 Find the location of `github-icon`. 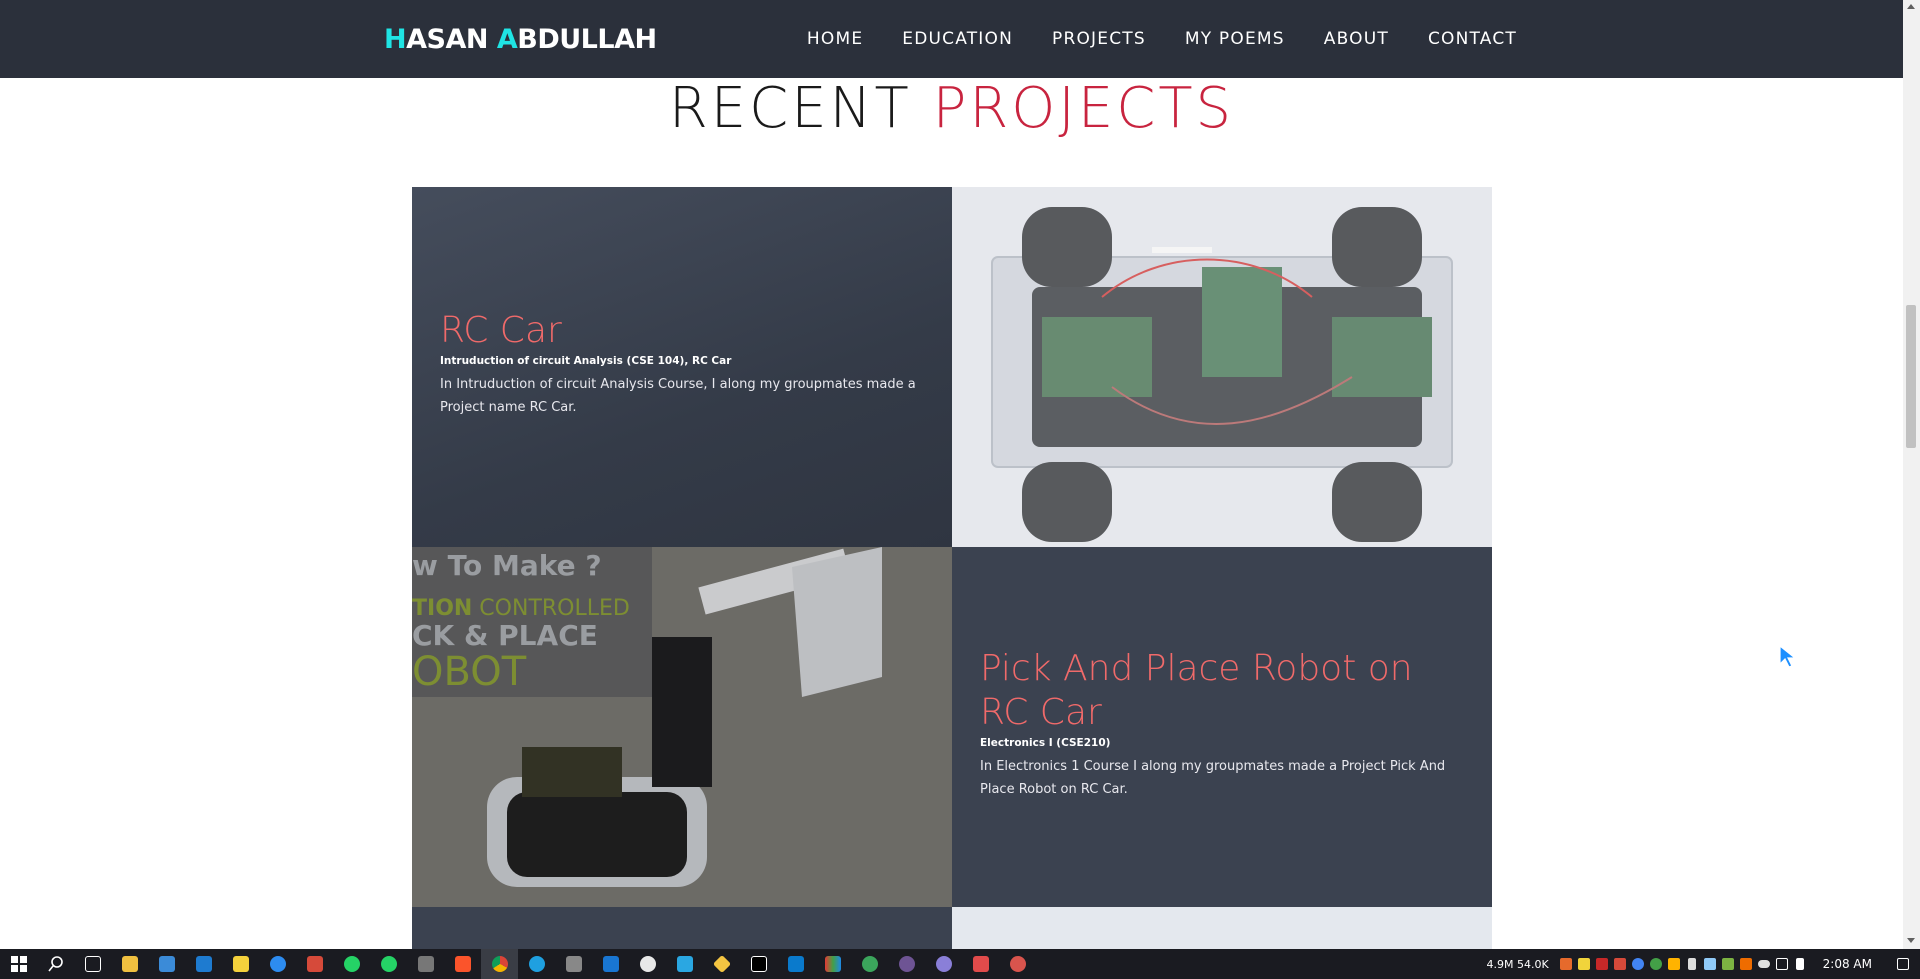

github-icon is located at coordinates (906, 964).